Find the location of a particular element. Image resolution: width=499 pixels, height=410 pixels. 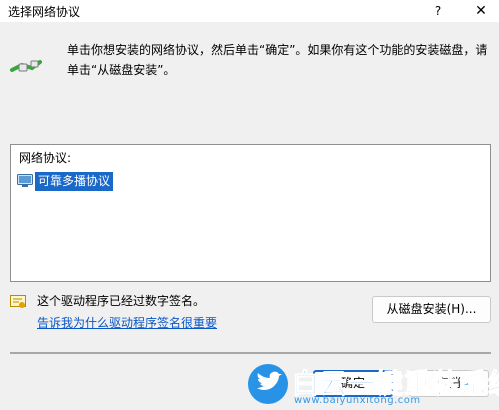

list-item-label: 可靠多播协议 is located at coordinates (74, 181).